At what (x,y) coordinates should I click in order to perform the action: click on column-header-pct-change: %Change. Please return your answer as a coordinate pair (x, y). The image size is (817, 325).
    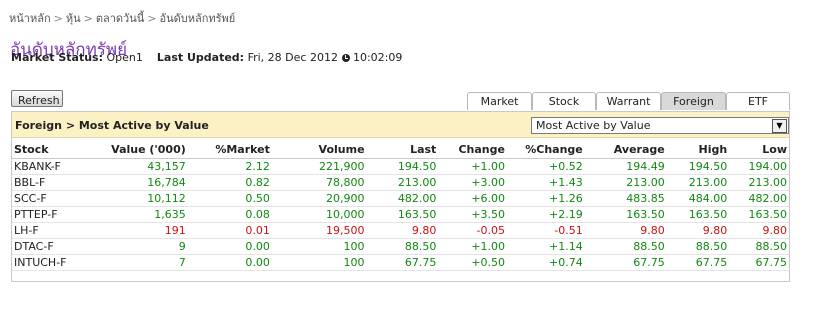
    Looking at the image, I should click on (545, 150).